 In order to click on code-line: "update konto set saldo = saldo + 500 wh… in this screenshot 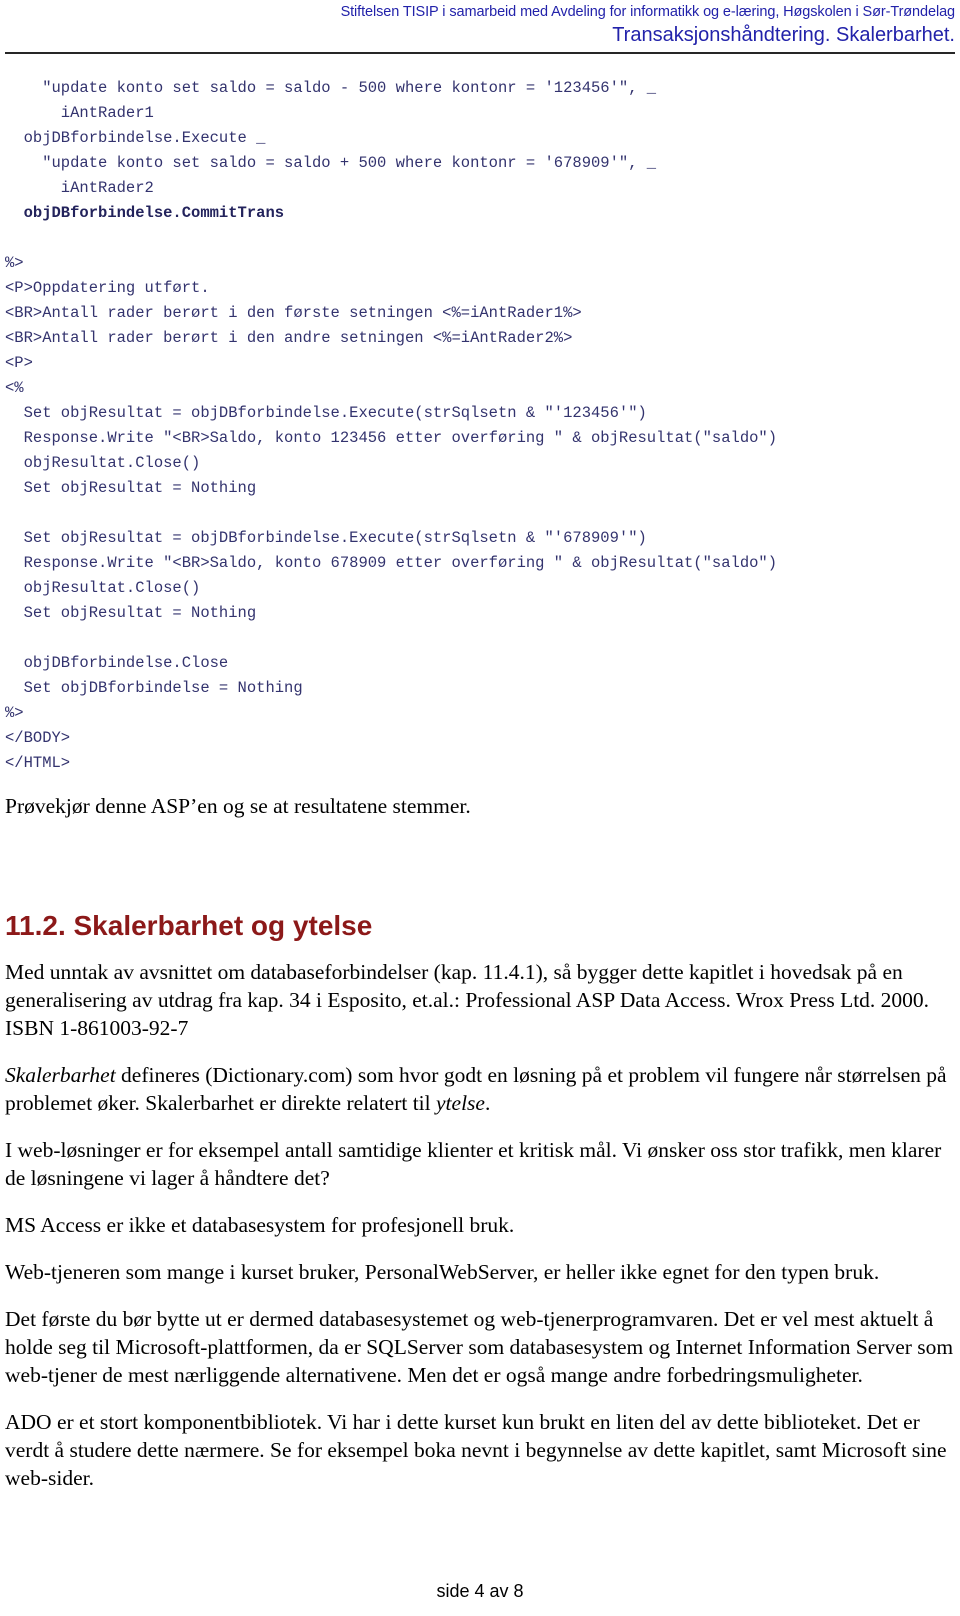, I will do `click(331, 162)`.